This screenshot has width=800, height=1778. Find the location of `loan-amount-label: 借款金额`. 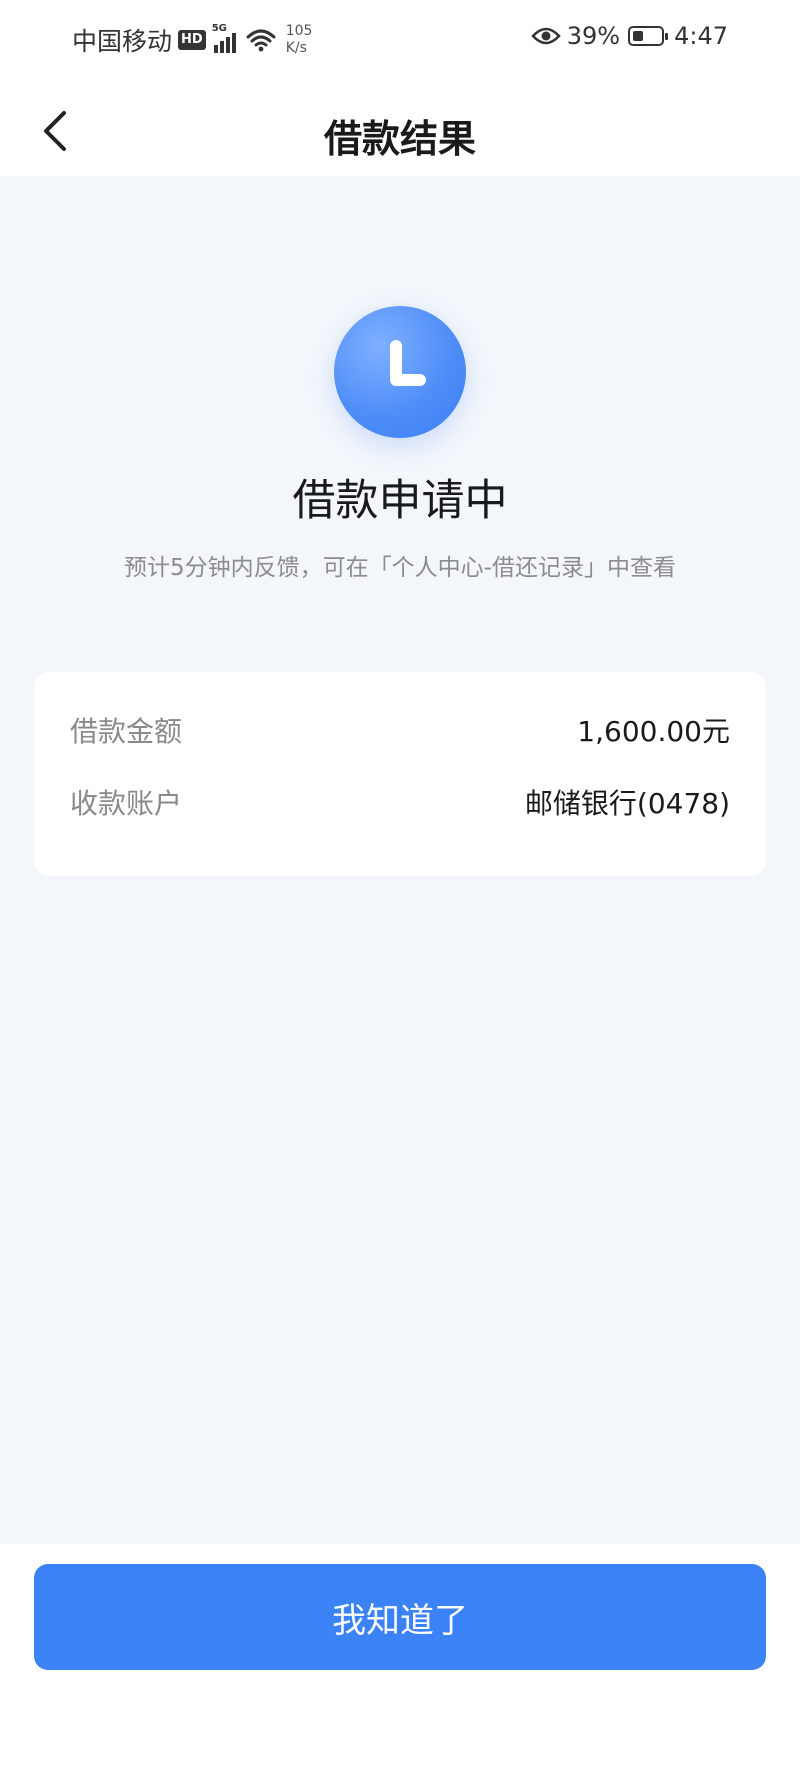

loan-amount-label: 借款金额 is located at coordinates (126, 731).